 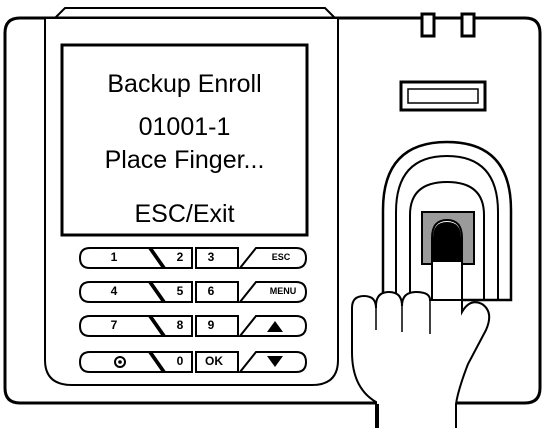 I want to click on key-6-label: 6, so click(x=211, y=291).